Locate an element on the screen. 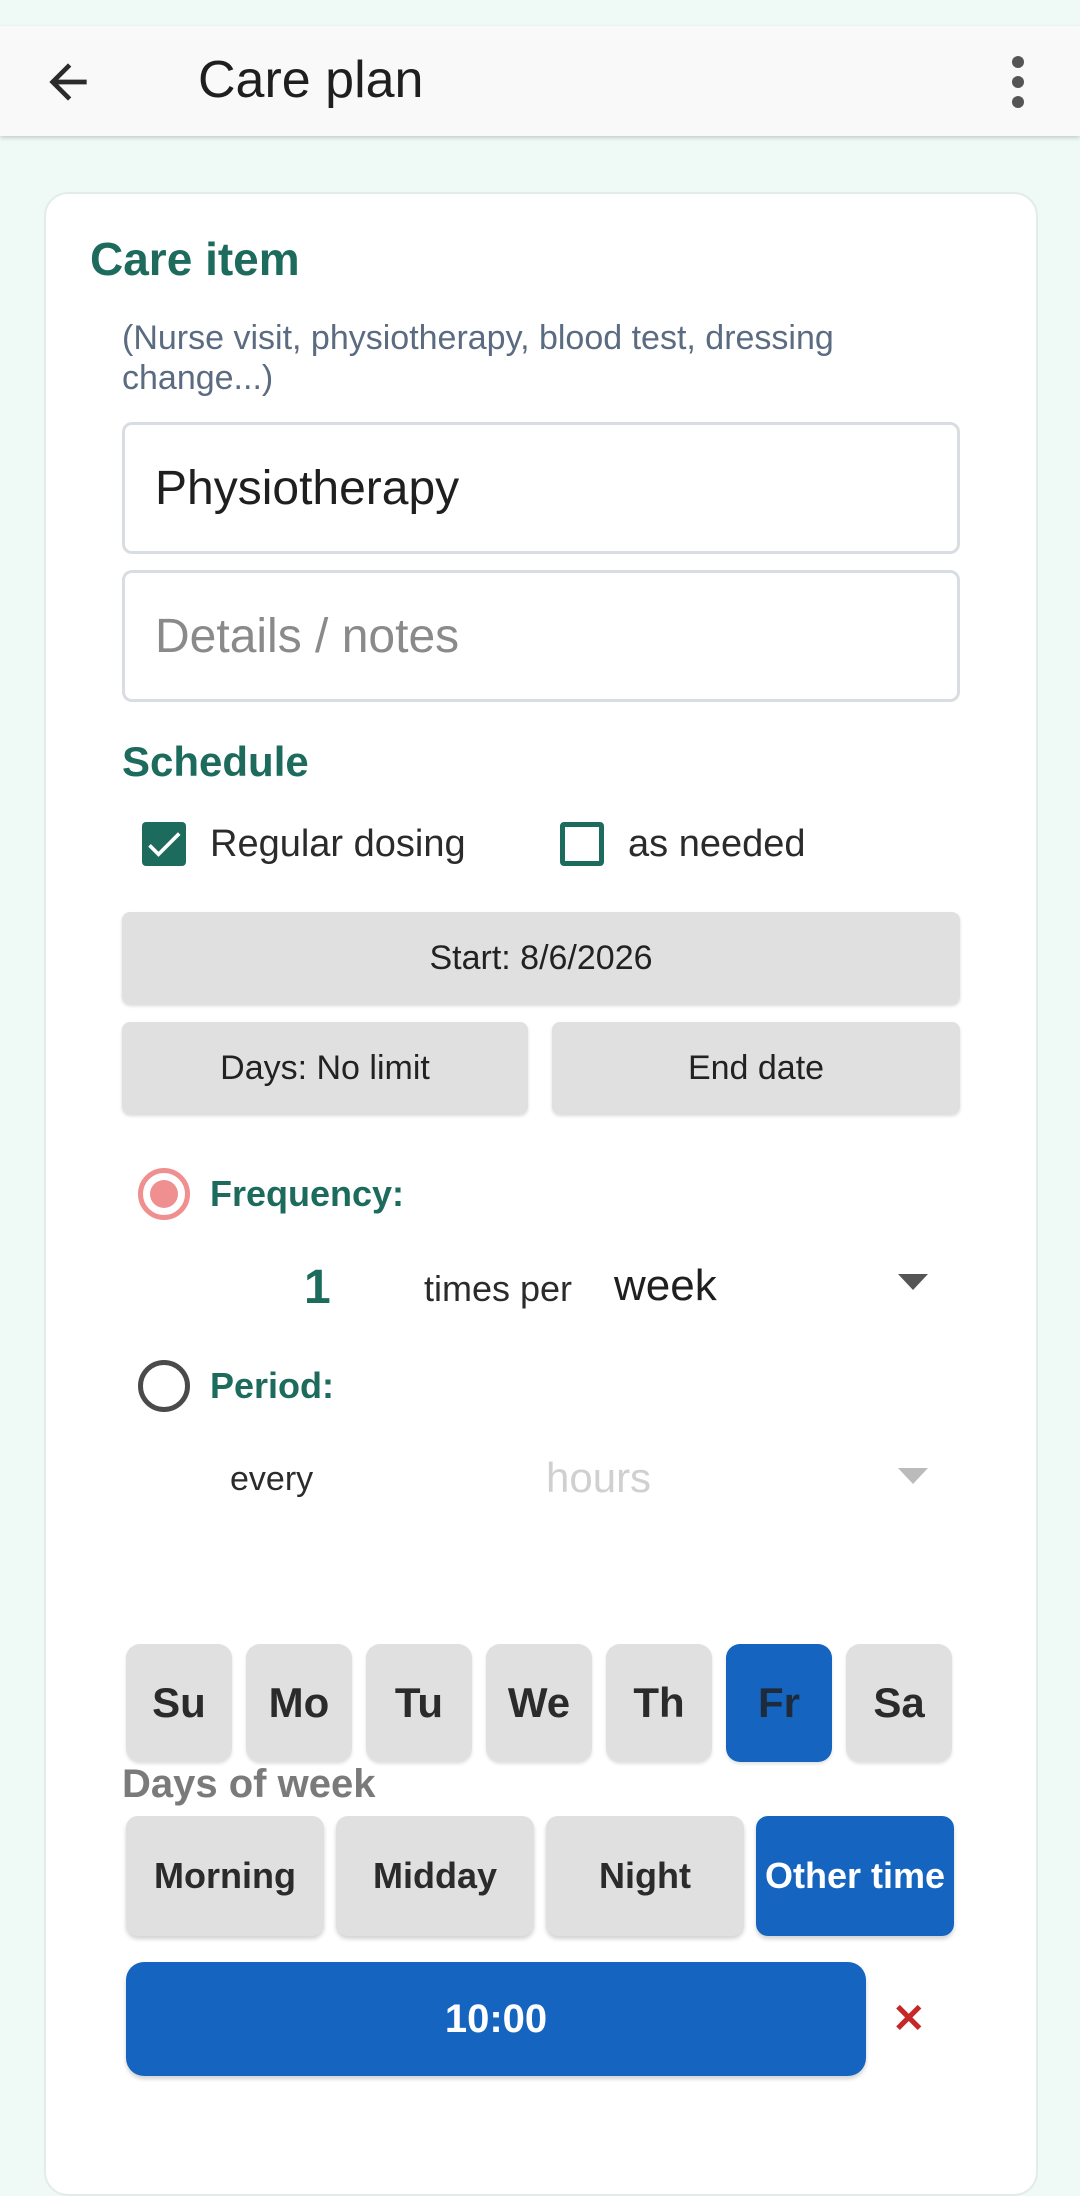 The height and width of the screenshot is (2196, 1080). frequency-unit-value: week is located at coordinates (665, 1285).